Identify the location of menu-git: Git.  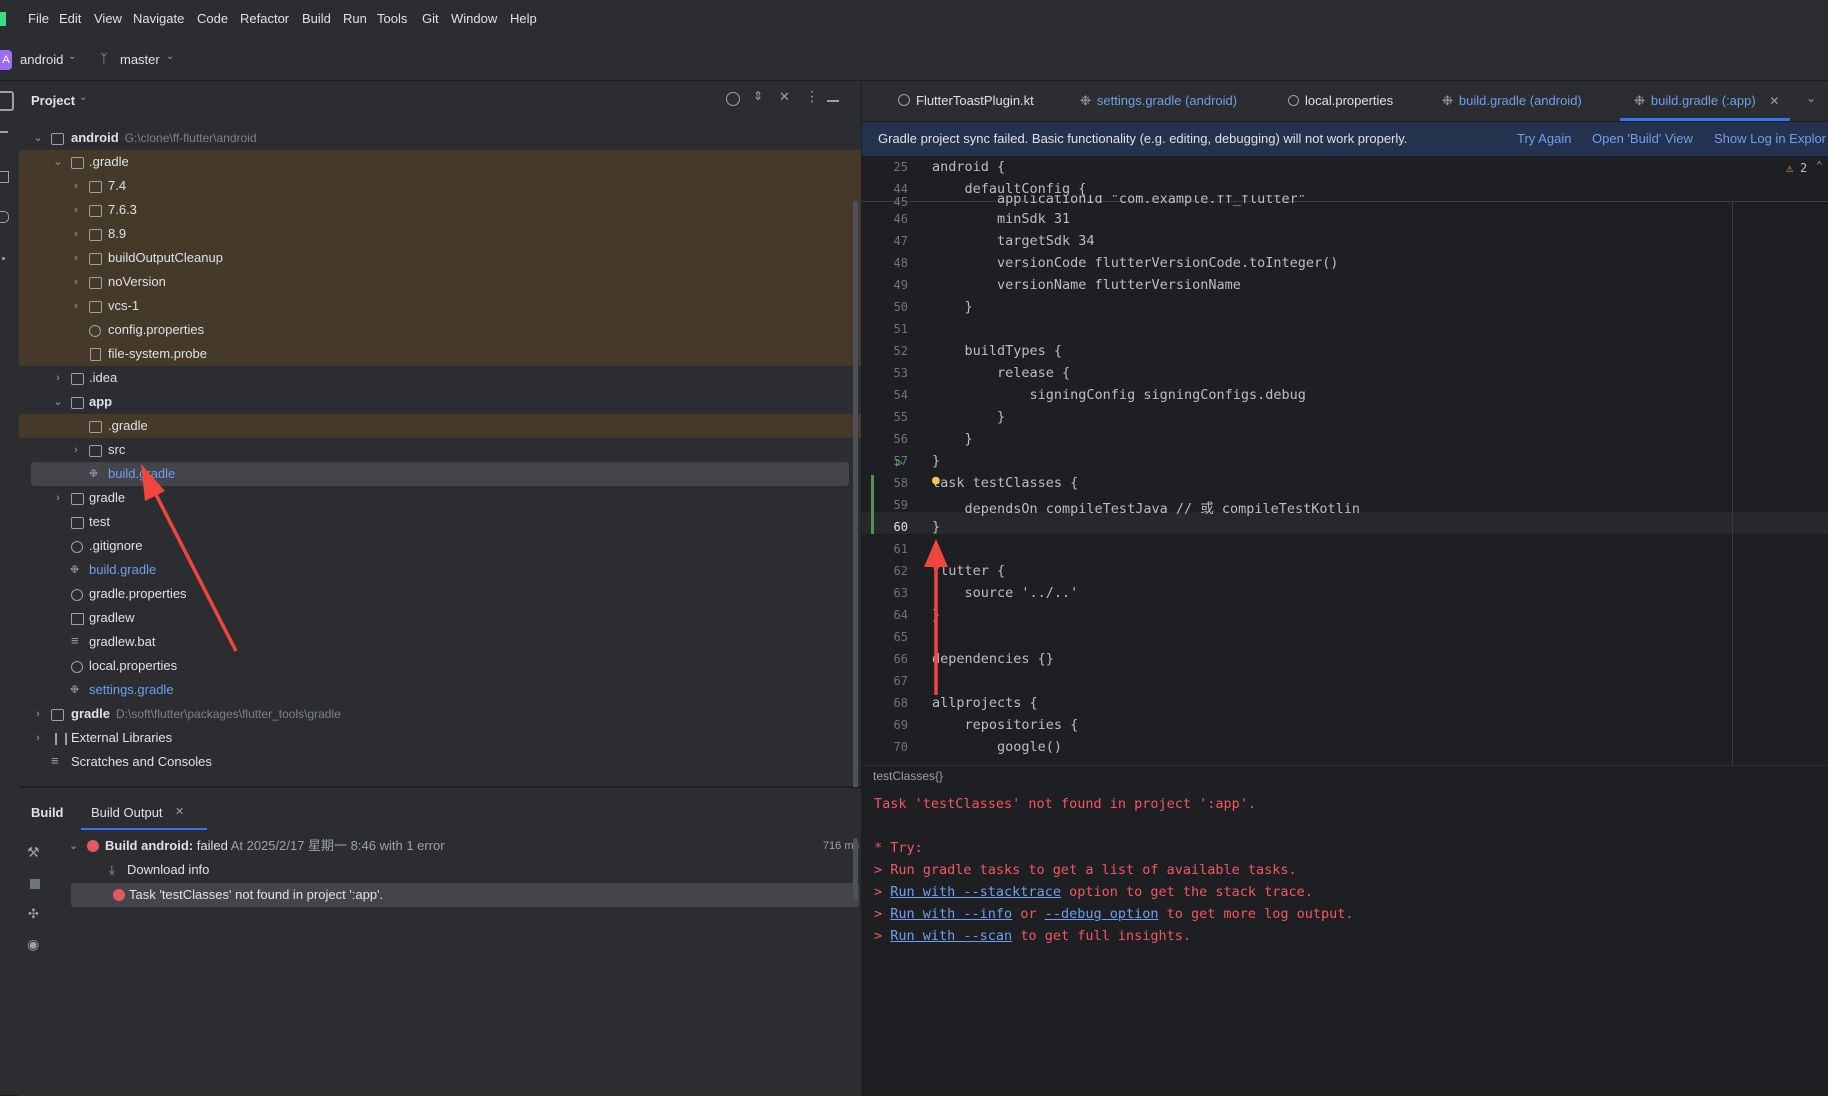
(430, 18).